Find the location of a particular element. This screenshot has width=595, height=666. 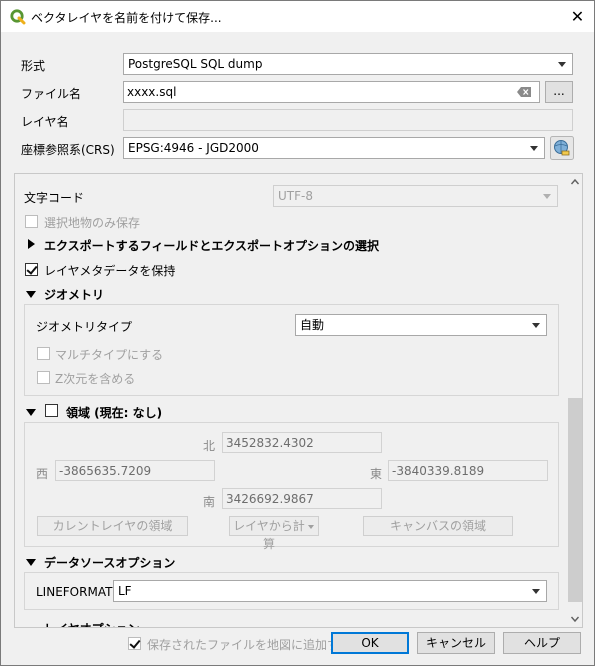

filename-label: ファイル名 is located at coordinates (51, 94).